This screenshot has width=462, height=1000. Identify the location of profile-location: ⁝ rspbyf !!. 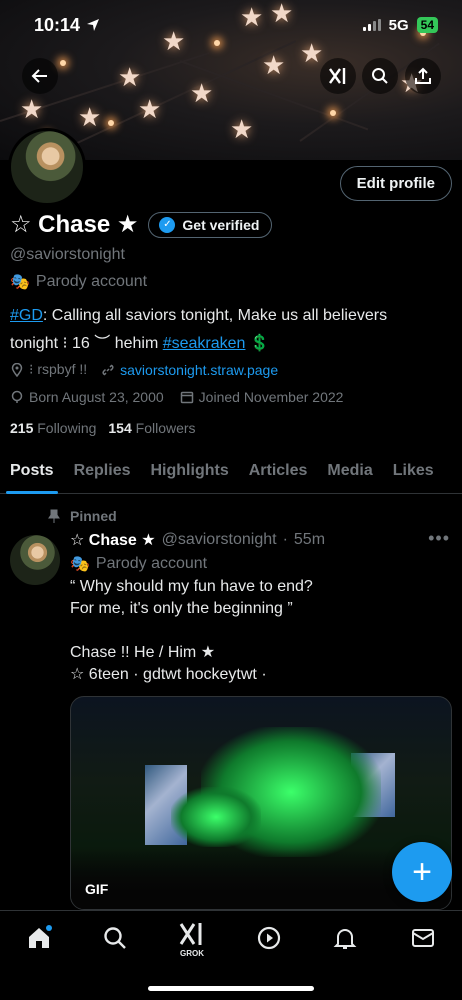
(48, 369).